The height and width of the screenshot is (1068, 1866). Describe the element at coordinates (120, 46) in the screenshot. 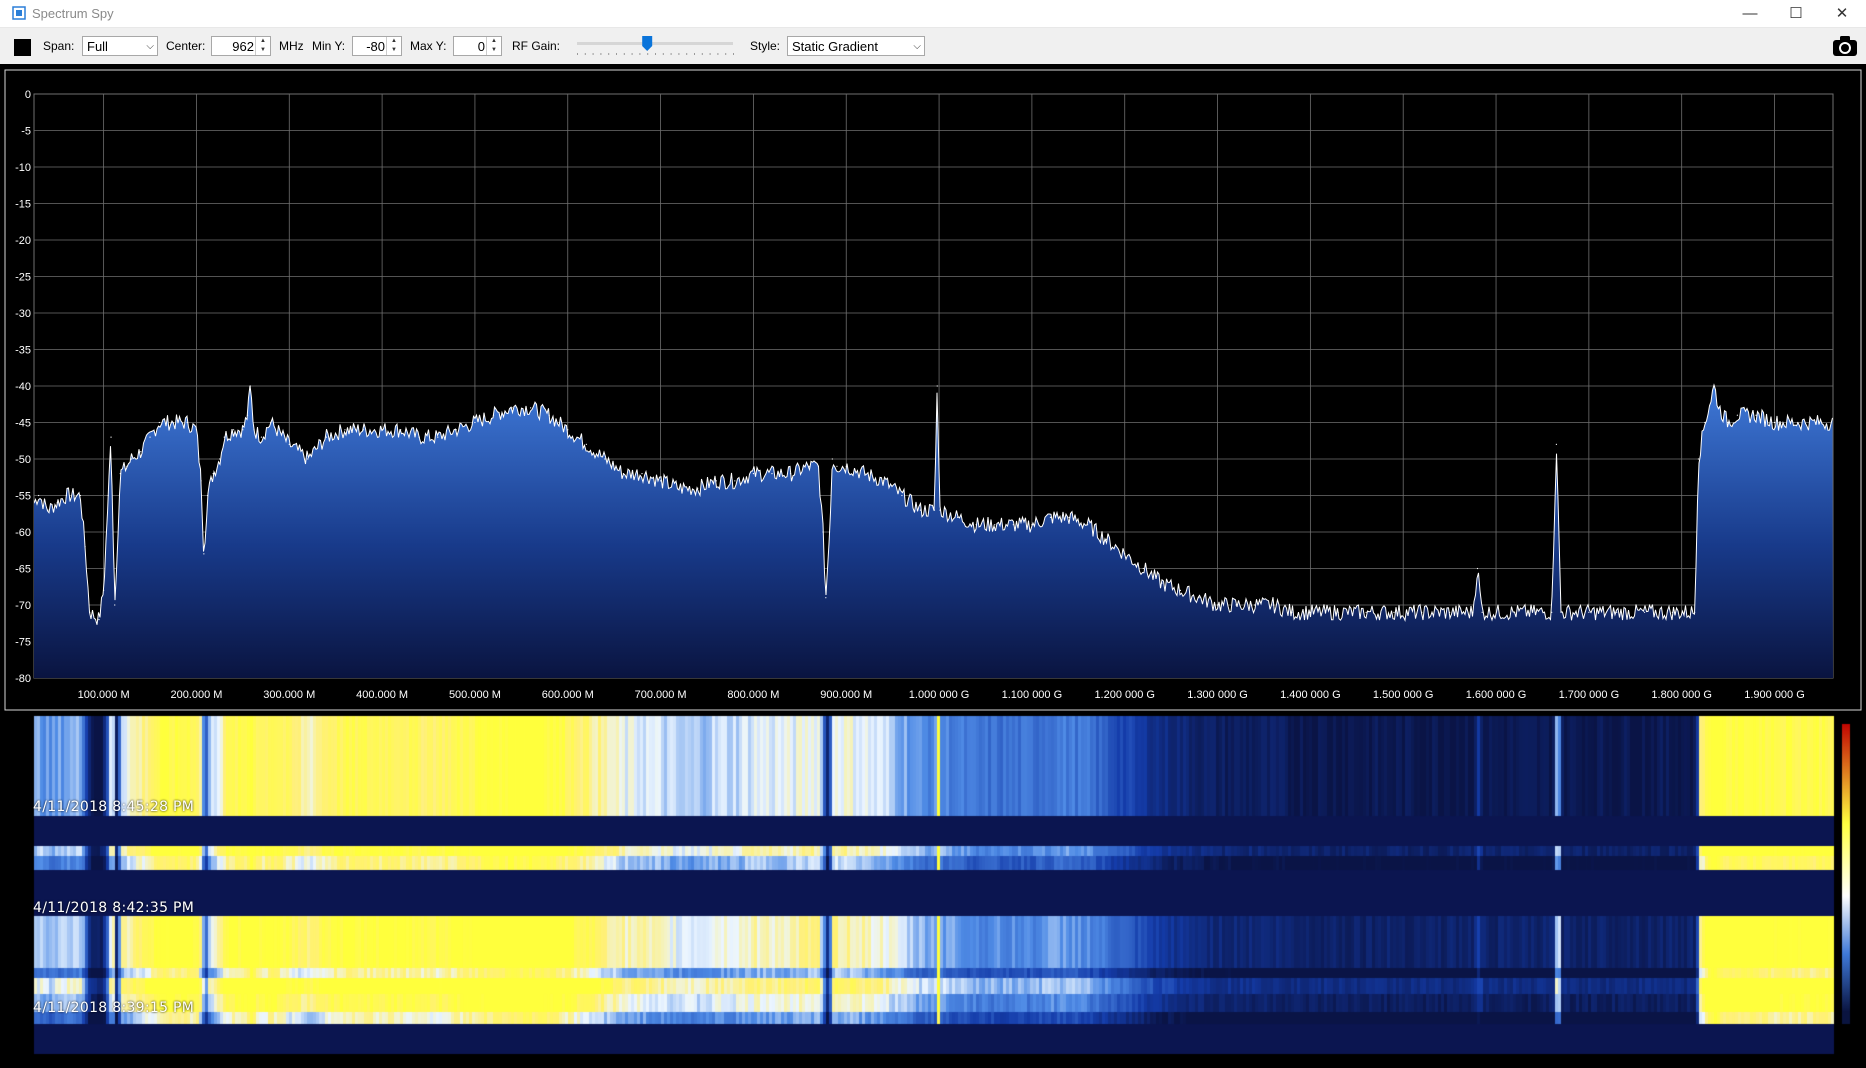

I see `span-select: Full ⌵` at that location.